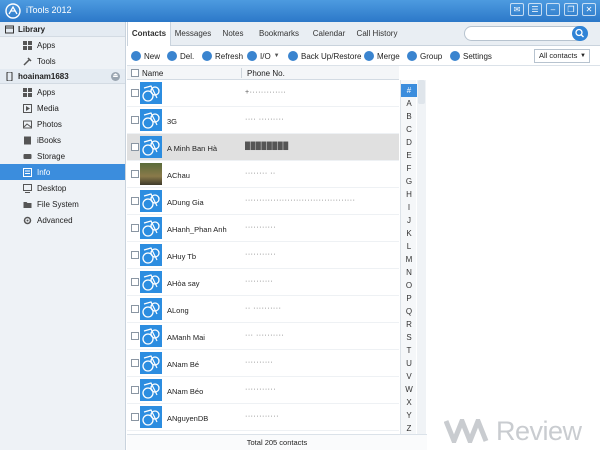 Image resolution: width=600 pixels, height=450 pixels. I want to click on alphabet-letter: I, so click(409, 207).